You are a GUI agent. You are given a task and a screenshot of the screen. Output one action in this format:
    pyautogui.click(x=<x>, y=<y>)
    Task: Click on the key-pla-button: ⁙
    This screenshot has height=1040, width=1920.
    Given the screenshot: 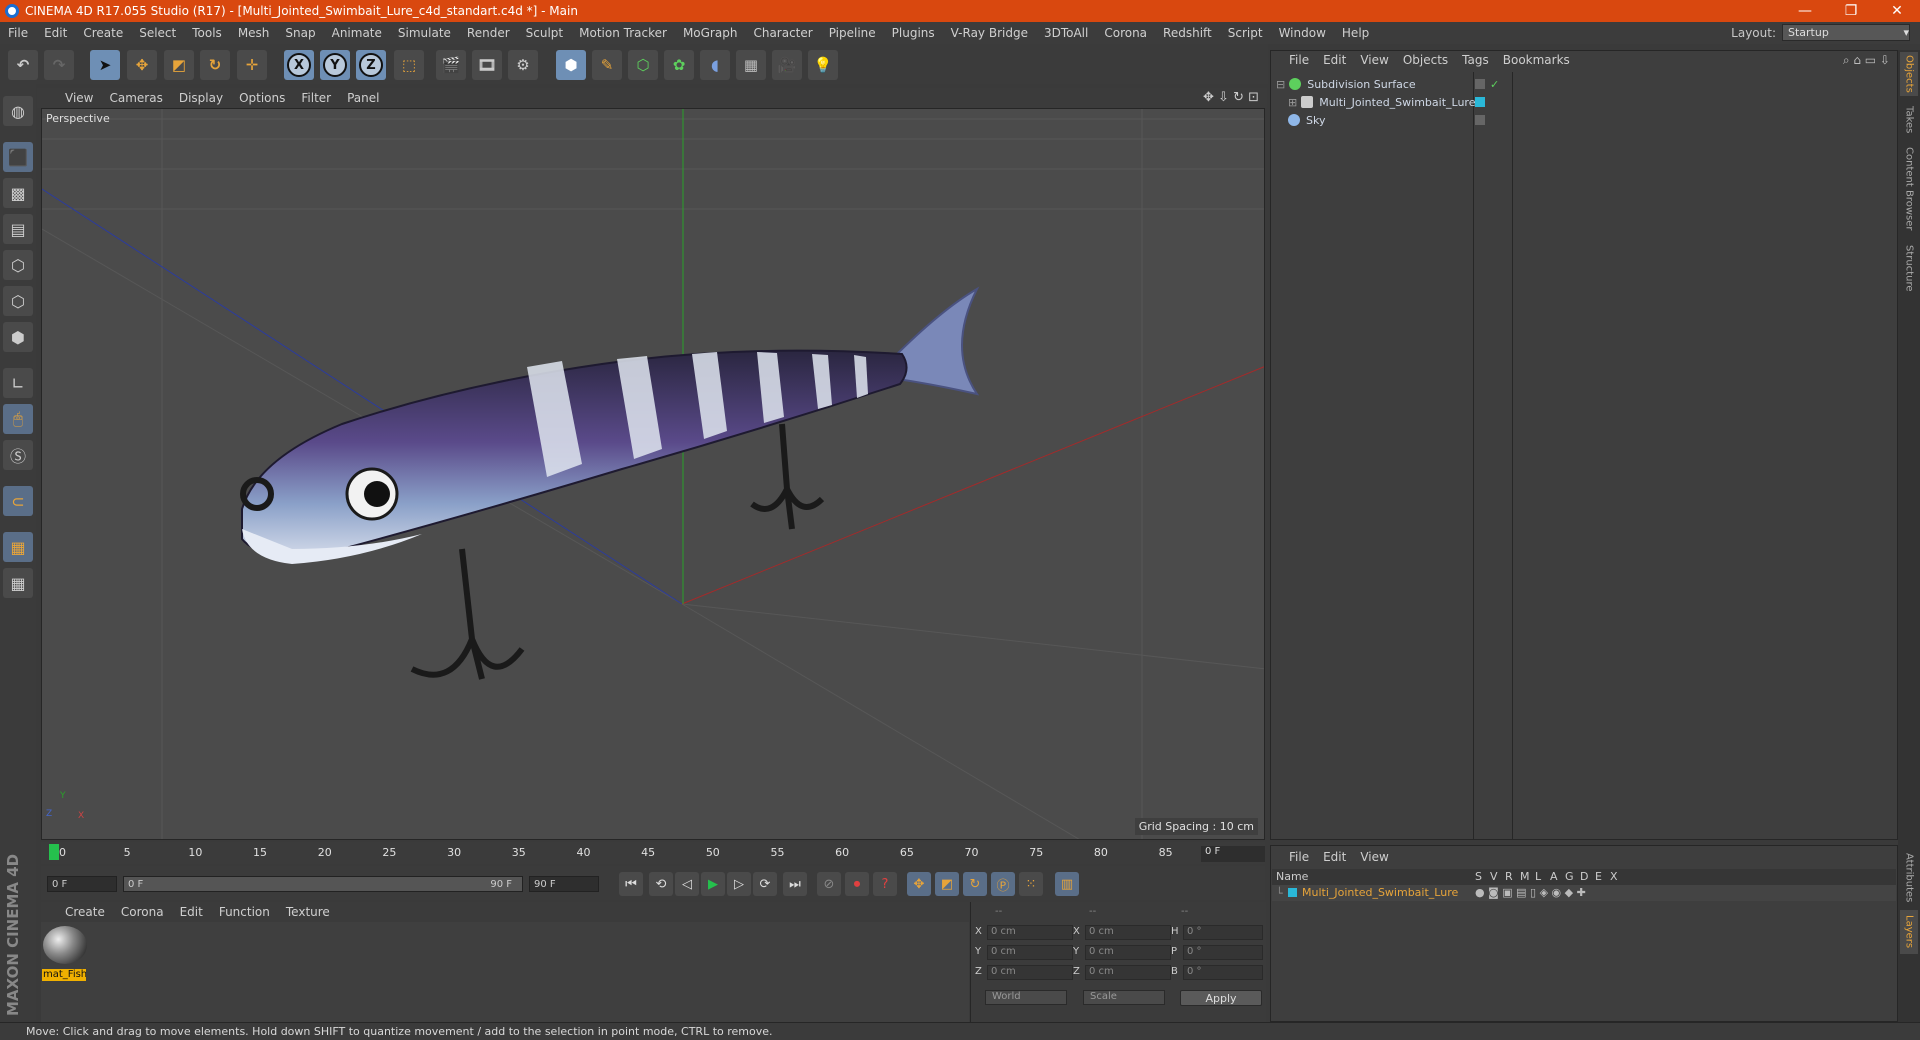 What is the action you would take?
    pyautogui.click(x=1031, y=884)
    